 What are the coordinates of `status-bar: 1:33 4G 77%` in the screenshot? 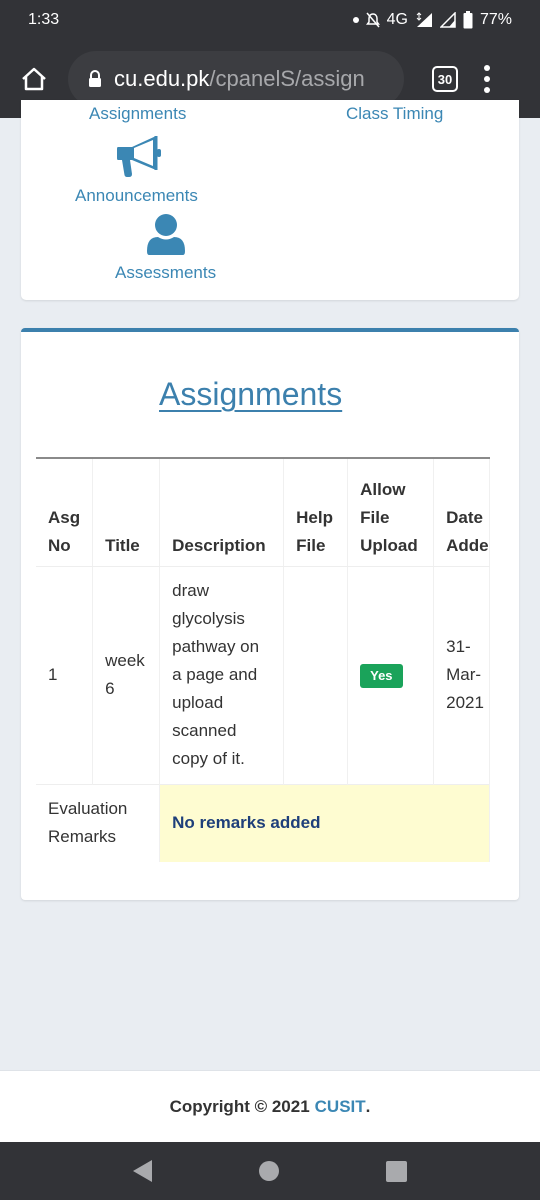 It's located at (270, 20).